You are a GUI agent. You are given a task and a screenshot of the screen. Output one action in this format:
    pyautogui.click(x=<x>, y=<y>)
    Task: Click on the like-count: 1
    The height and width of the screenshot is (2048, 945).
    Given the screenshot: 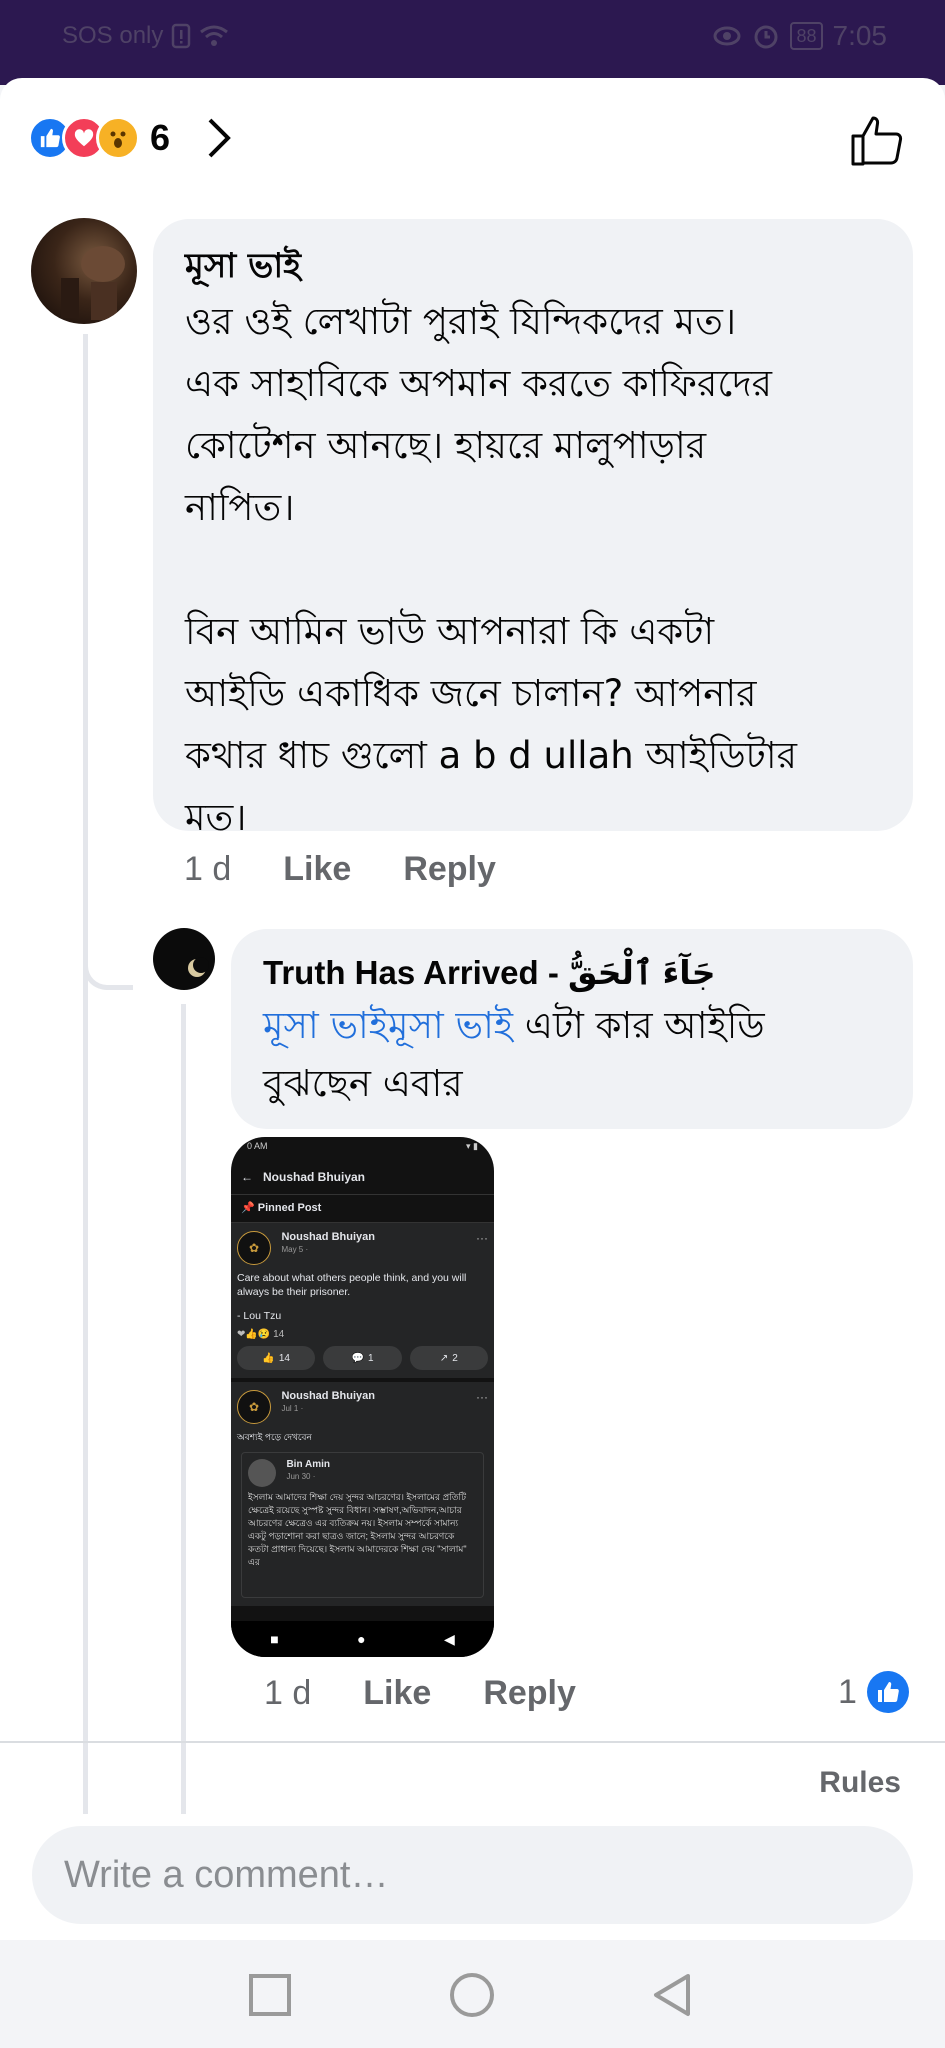 What is the action you would take?
    pyautogui.click(x=847, y=1691)
    